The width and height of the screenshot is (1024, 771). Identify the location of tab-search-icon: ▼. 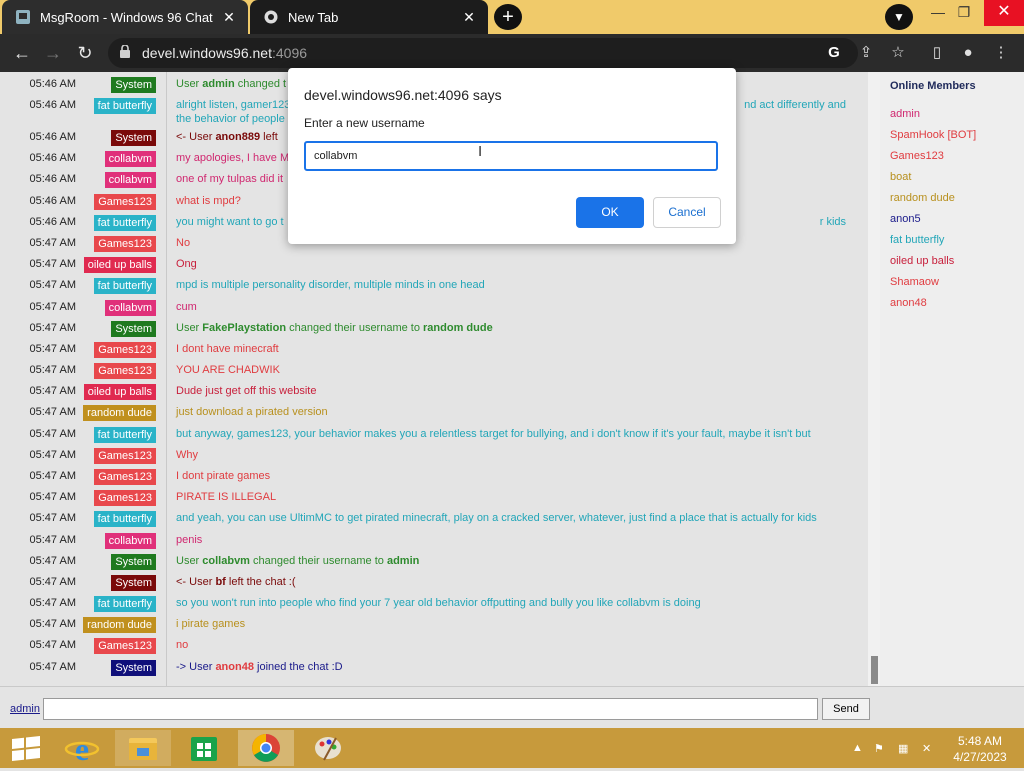
(899, 17).